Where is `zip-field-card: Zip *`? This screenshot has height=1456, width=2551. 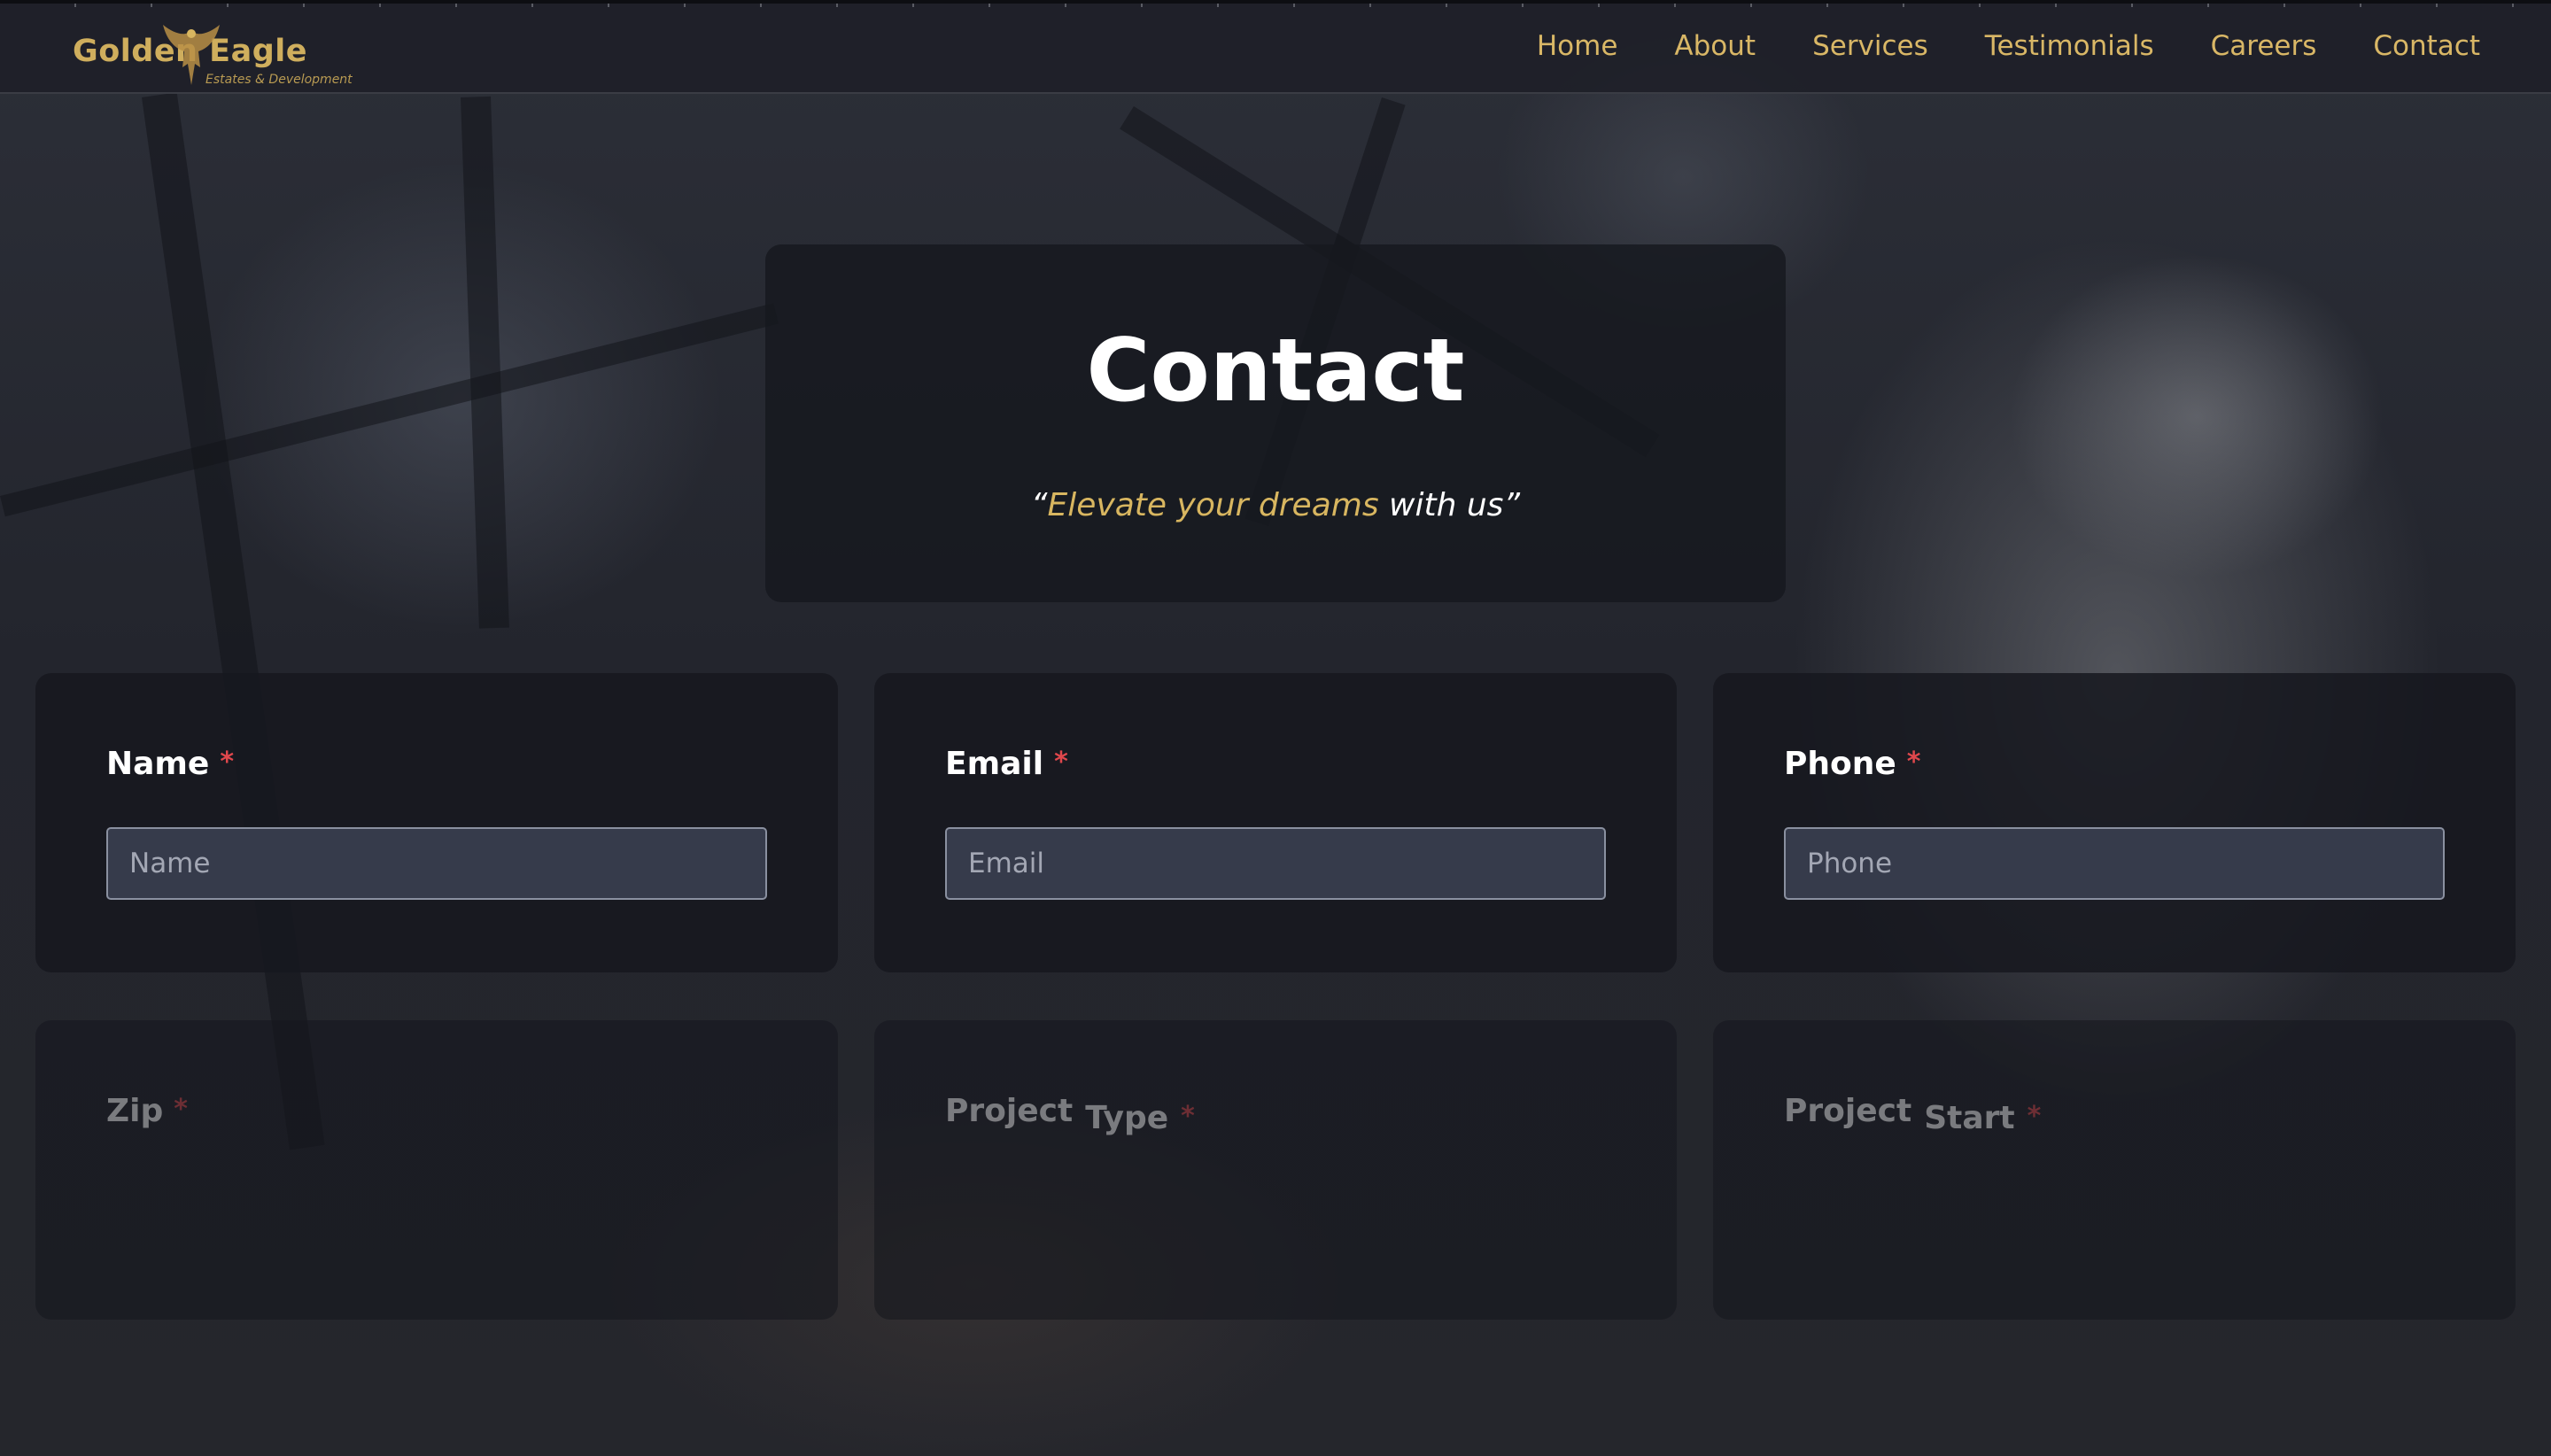
zip-field-card: Zip * is located at coordinates (437, 1170).